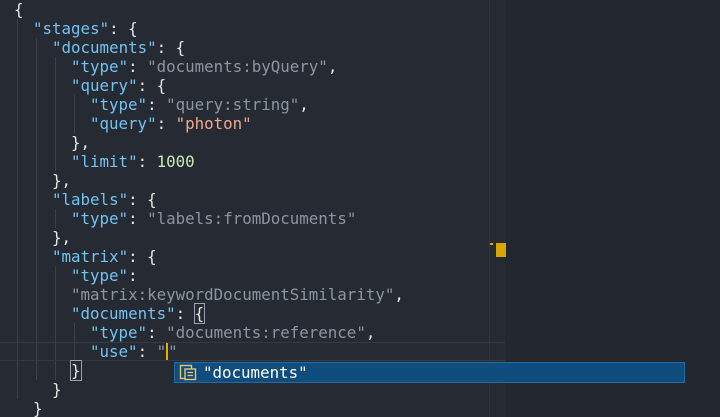  I want to click on code-line: "type": "query:string",, so click(199, 104).